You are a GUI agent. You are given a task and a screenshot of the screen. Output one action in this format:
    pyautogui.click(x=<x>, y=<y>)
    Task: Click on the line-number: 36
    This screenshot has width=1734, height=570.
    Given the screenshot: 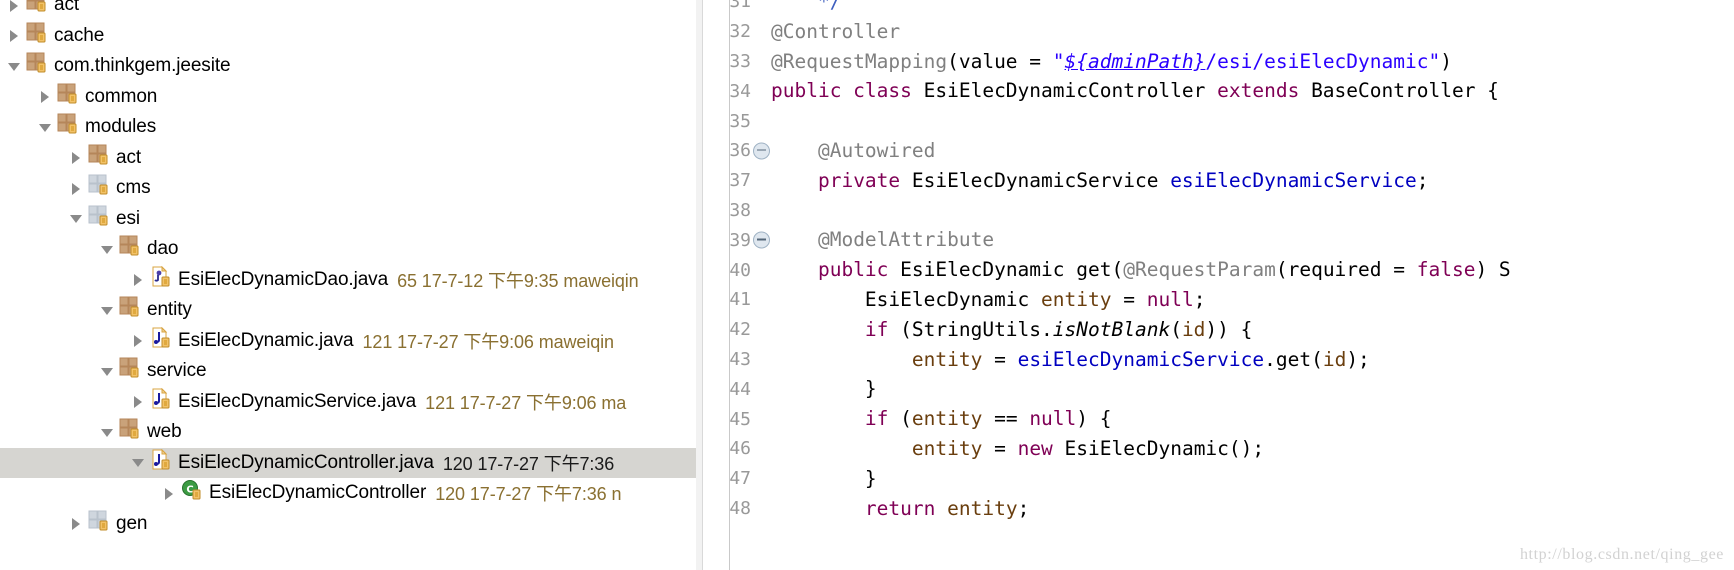 What is the action you would take?
    pyautogui.click(x=740, y=151)
    